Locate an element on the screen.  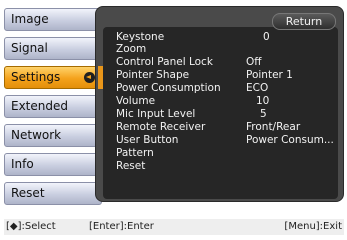
setting-row-control-panel-lock: Control Panel Lock Off is located at coordinates (227, 62).